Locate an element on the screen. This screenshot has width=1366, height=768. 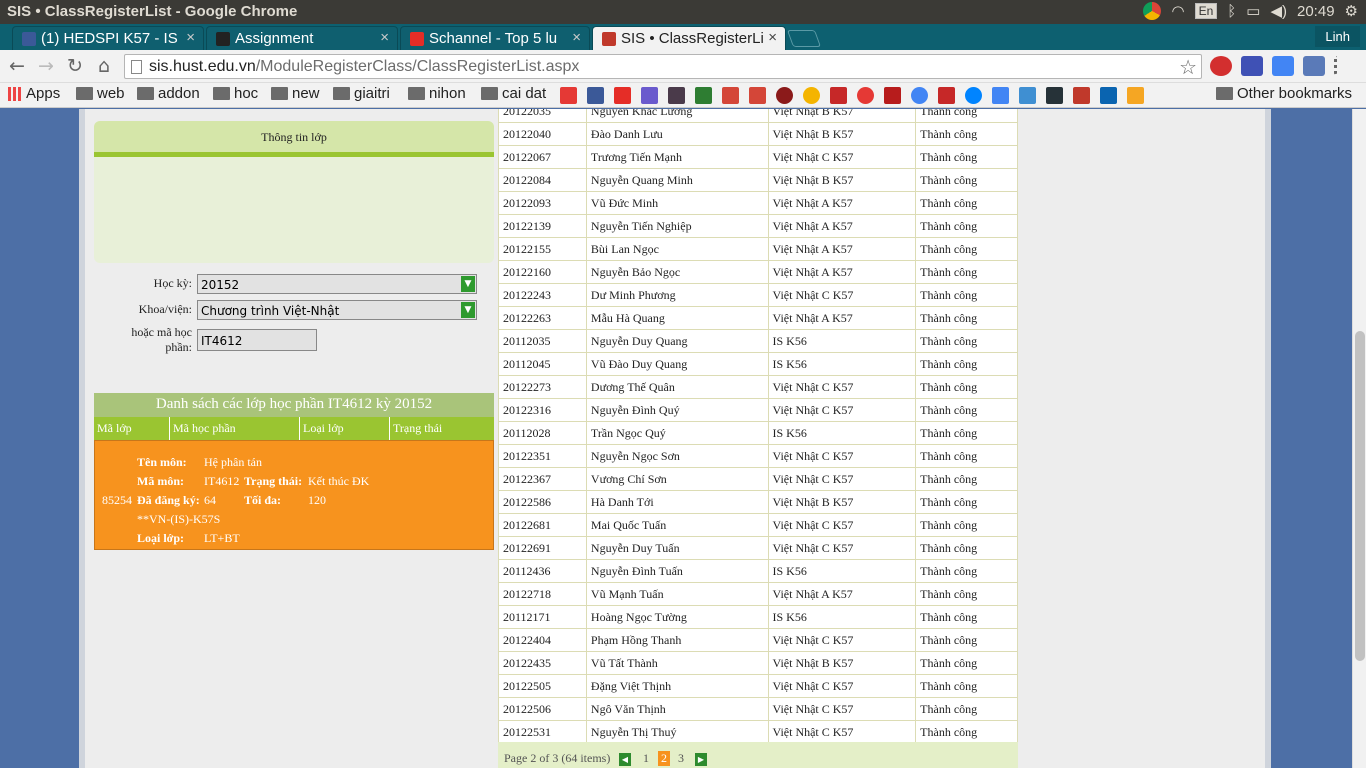
page-3-link: 3 is located at coordinates (681, 758).